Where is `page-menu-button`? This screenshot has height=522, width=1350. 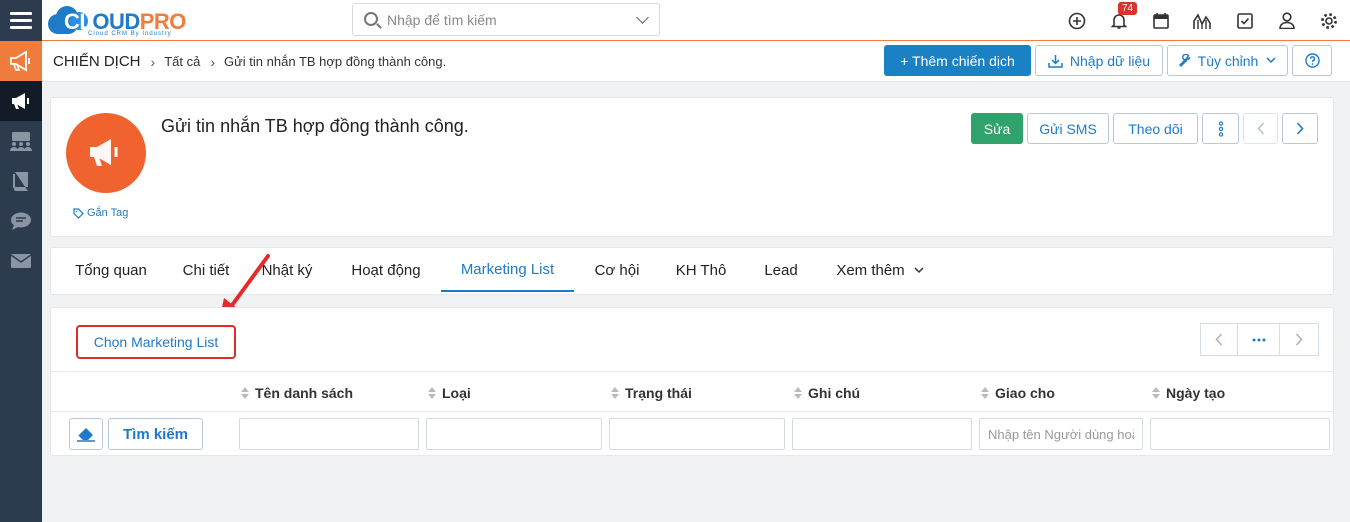
page-menu-button is located at coordinates (1258, 339).